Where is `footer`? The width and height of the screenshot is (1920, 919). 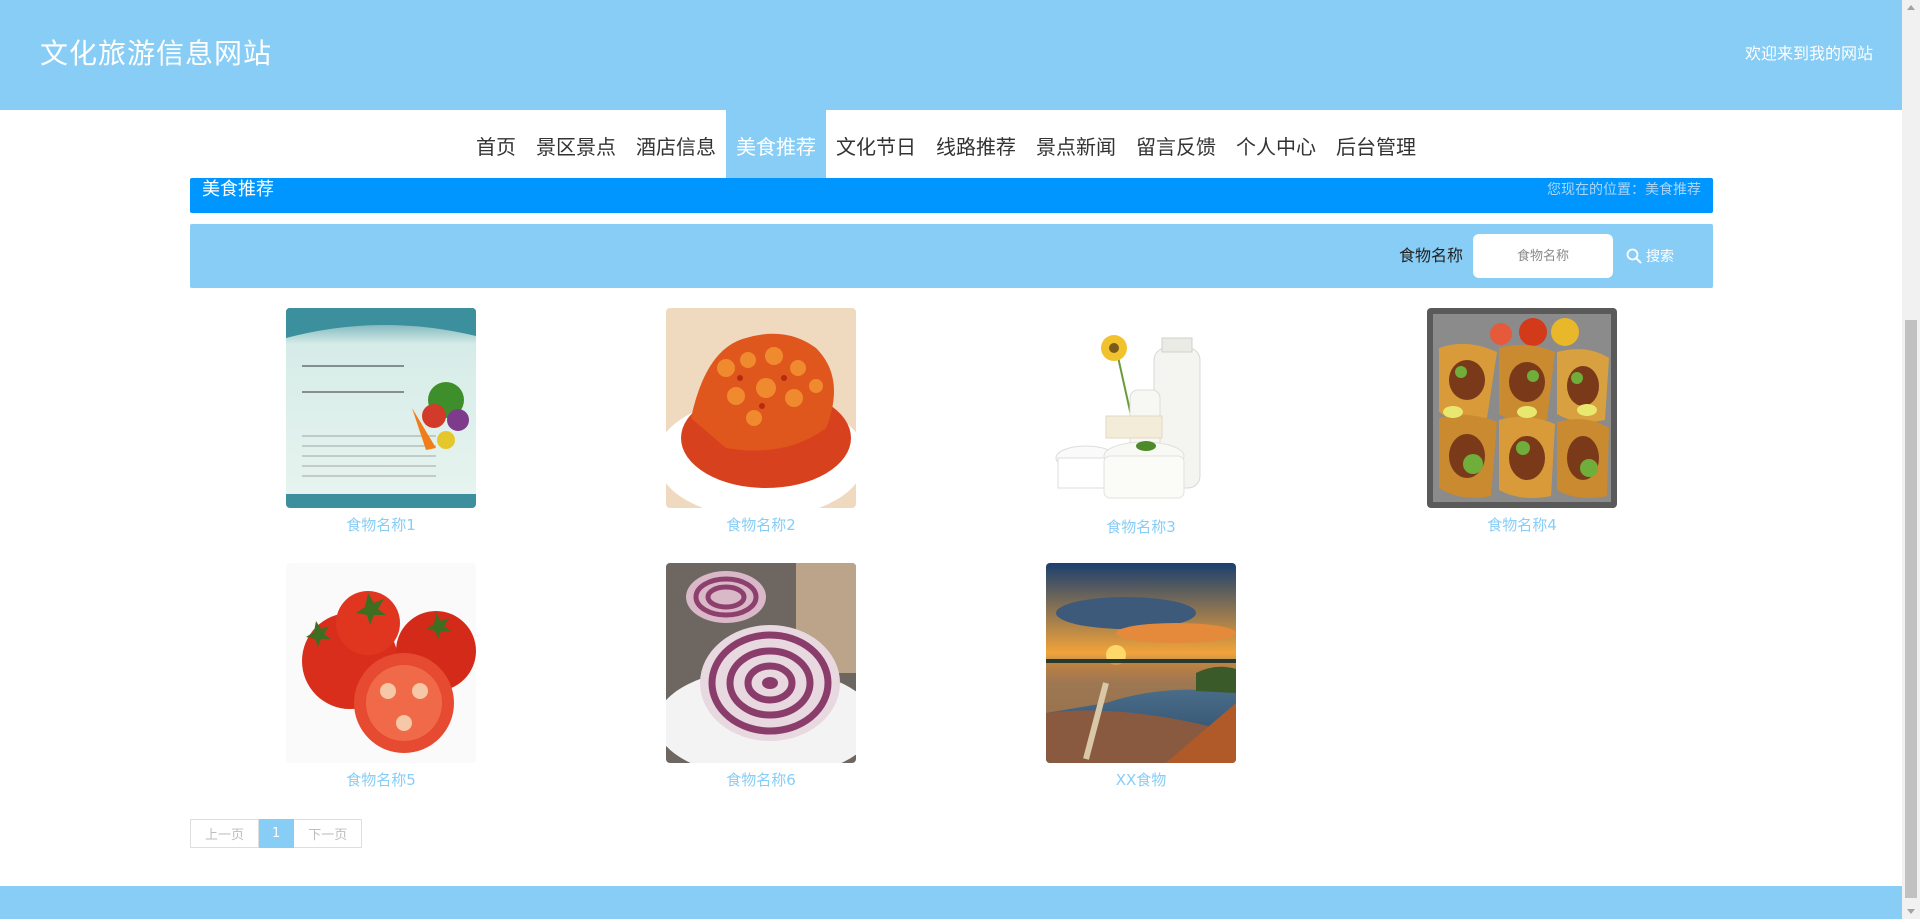
footer is located at coordinates (951, 902).